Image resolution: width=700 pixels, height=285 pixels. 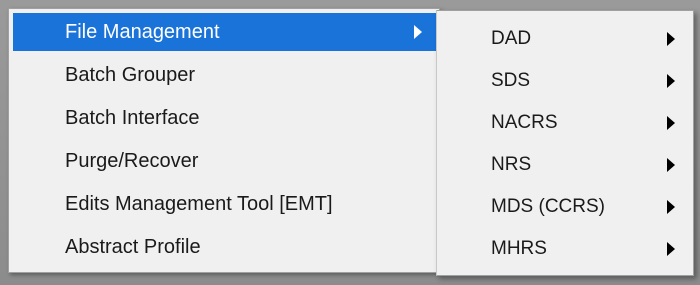 What do you see at coordinates (225, 32) in the screenshot?
I see `menu-item-file-management: File Management` at bounding box center [225, 32].